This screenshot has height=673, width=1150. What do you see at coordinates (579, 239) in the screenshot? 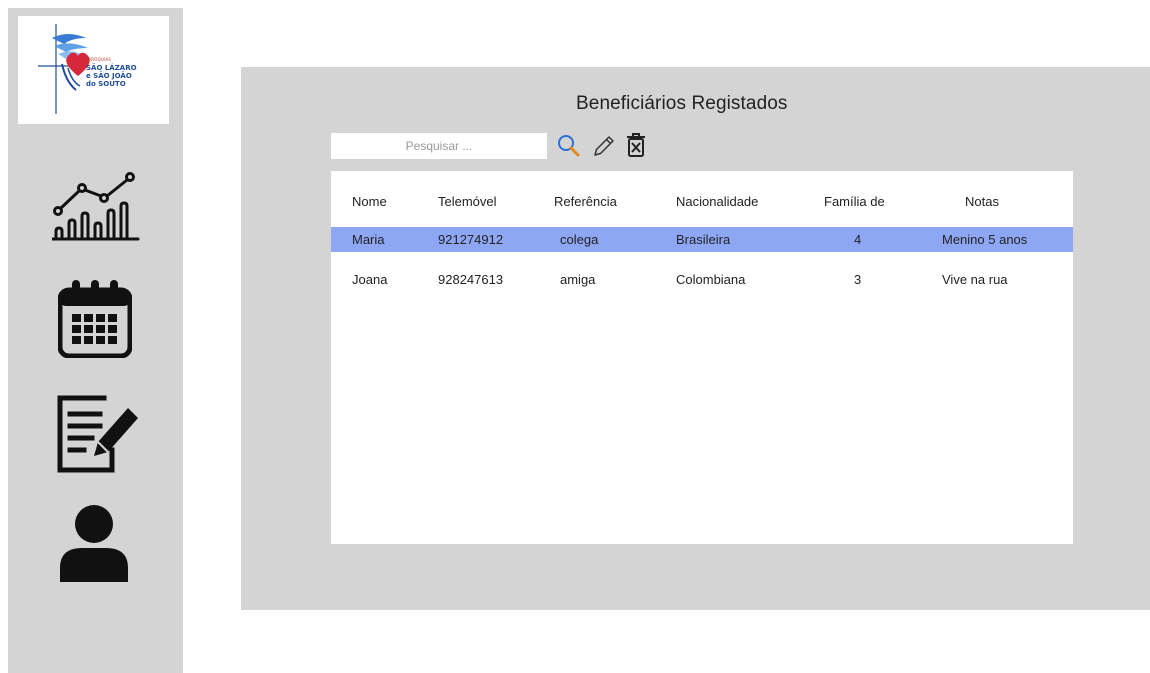
I see `cell-referencia: colega` at bounding box center [579, 239].